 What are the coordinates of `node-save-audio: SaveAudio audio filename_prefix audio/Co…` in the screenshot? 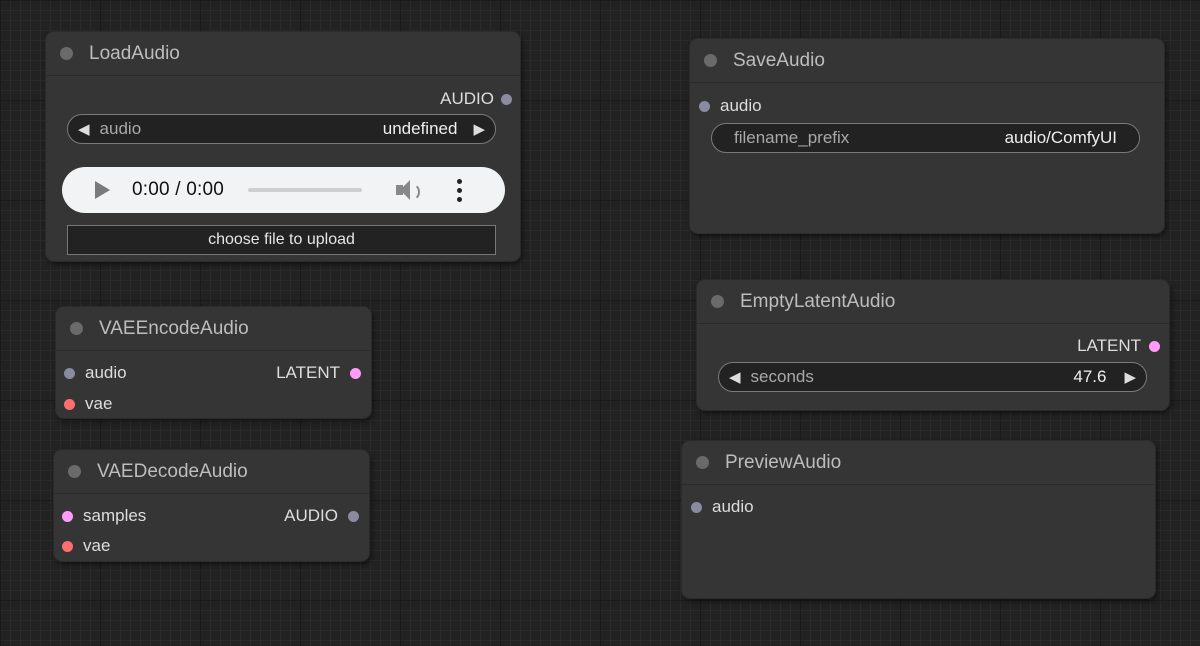 It's located at (927, 136).